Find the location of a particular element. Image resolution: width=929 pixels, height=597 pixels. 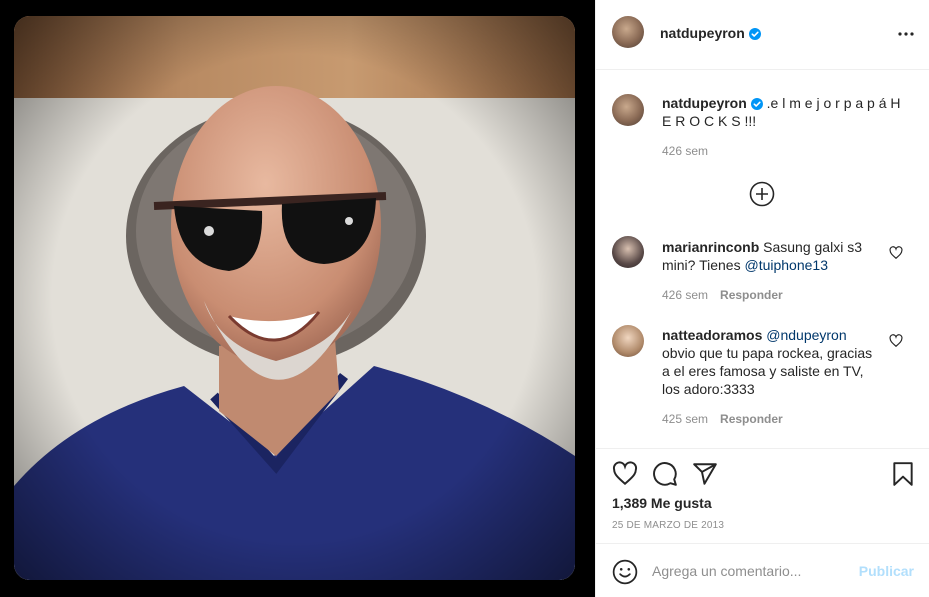

comment-time: 425 sem is located at coordinates (685, 419).